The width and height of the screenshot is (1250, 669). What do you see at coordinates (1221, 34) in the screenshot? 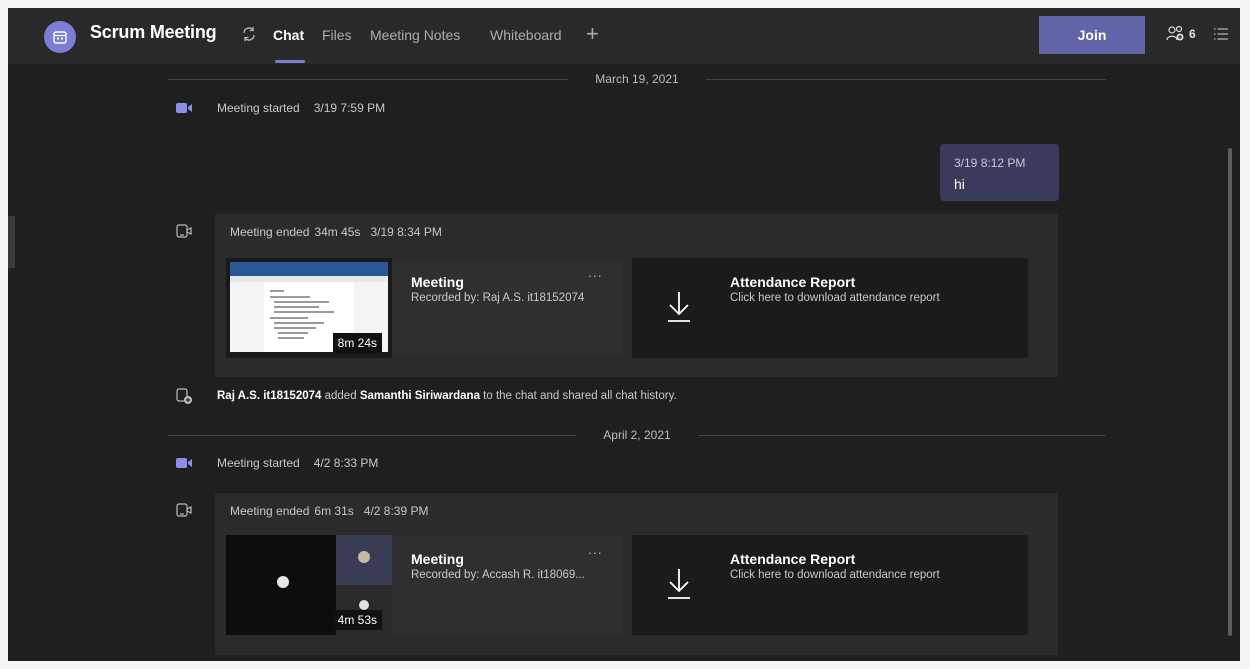
I see `list-icon` at bounding box center [1221, 34].